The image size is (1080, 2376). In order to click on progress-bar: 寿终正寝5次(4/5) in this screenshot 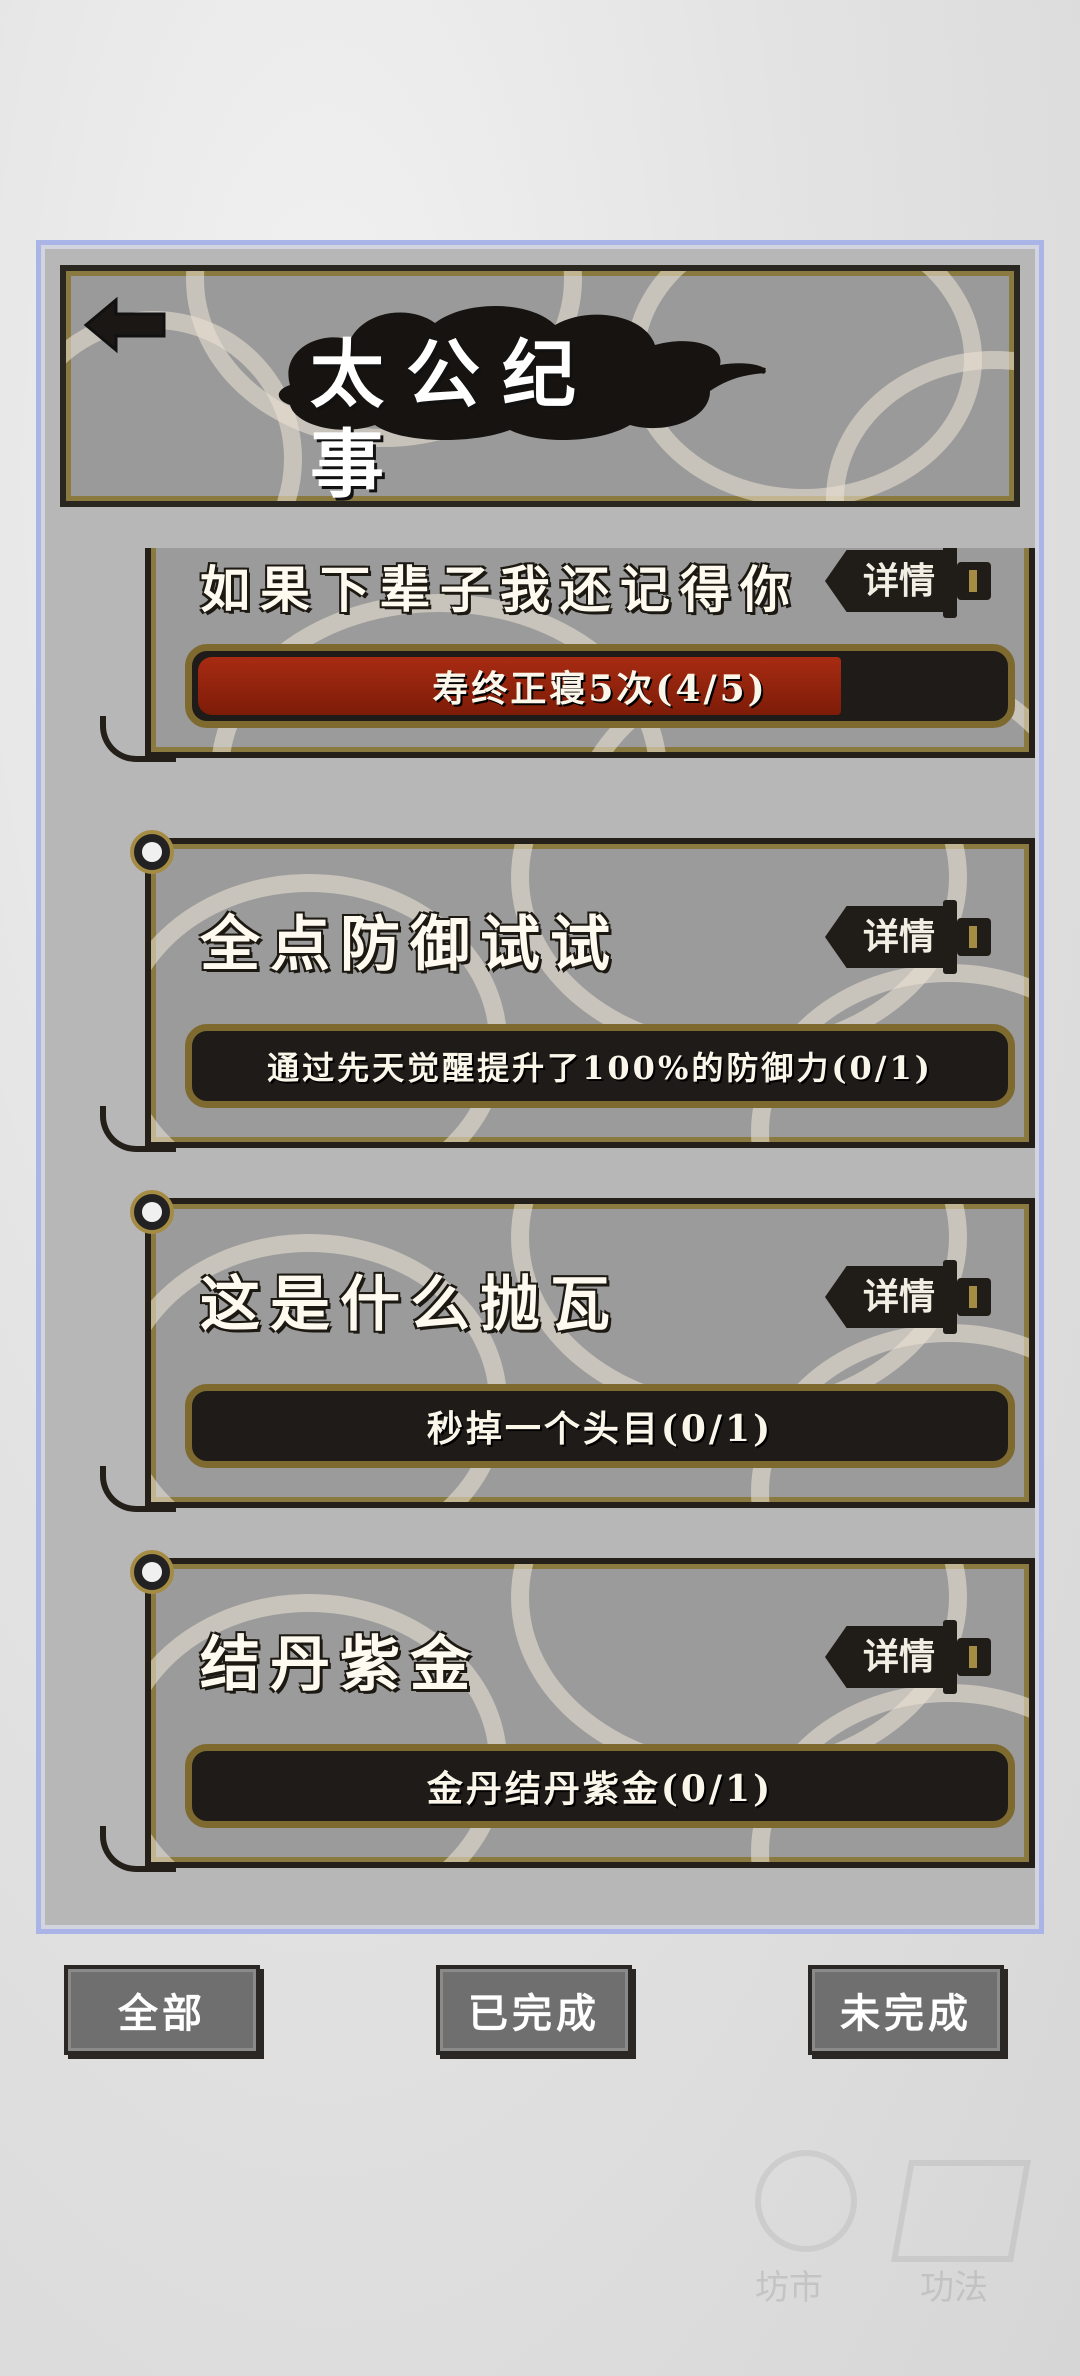, I will do `click(600, 686)`.